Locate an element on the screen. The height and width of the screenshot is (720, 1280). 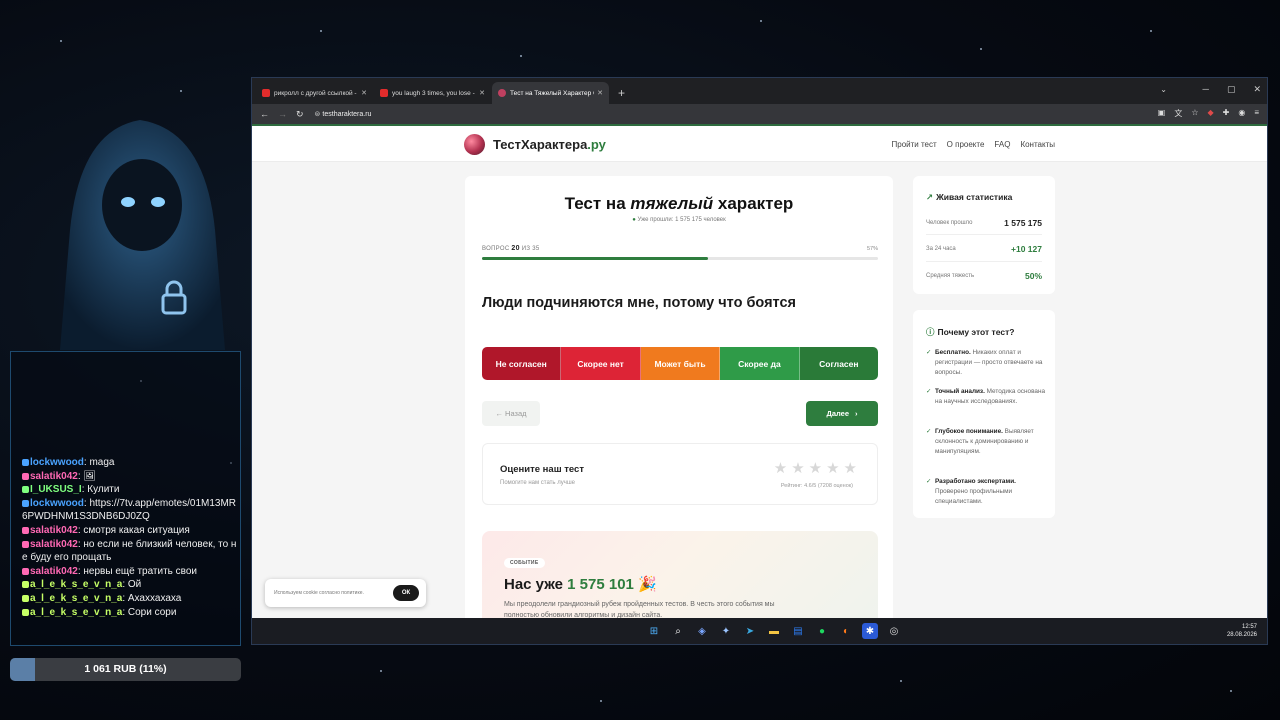
tab-title: Тест на Тяжелый Характер Он is located at coordinates (552, 93).